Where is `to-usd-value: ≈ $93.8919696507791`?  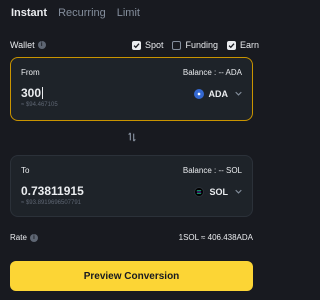 to-usd-value: ≈ $93.8919696507791 is located at coordinates (51, 203).